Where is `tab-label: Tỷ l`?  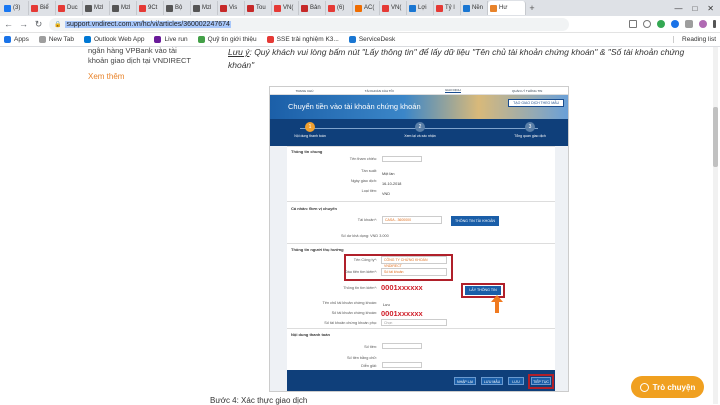 tab-label: Tỷ l is located at coordinates (450, 8).